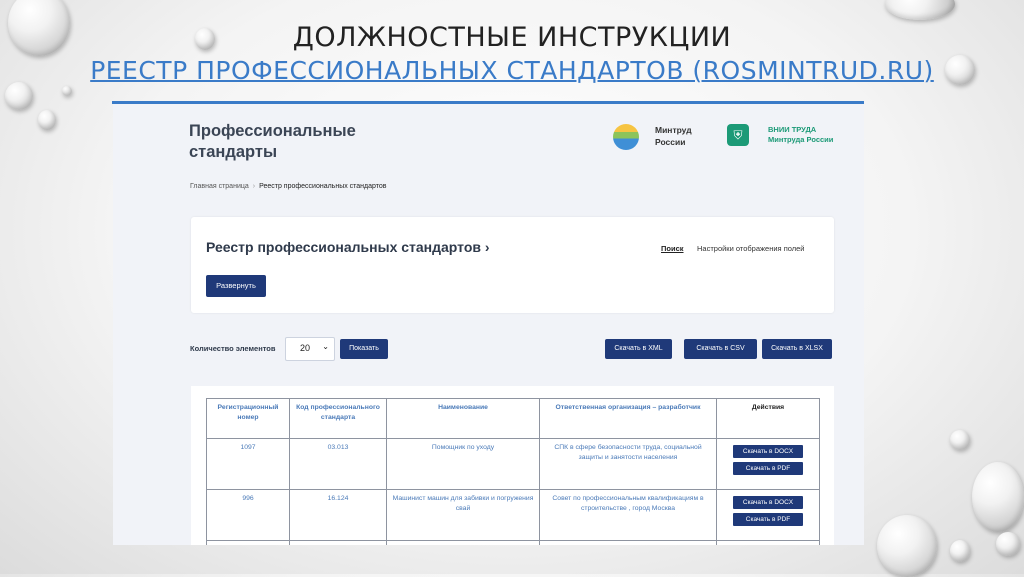  What do you see at coordinates (512, 37) in the screenshot?
I see `slide-title: ДОЛЖНОСТНЫЕ ИНСТРУКЦИИ` at bounding box center [512, 37].